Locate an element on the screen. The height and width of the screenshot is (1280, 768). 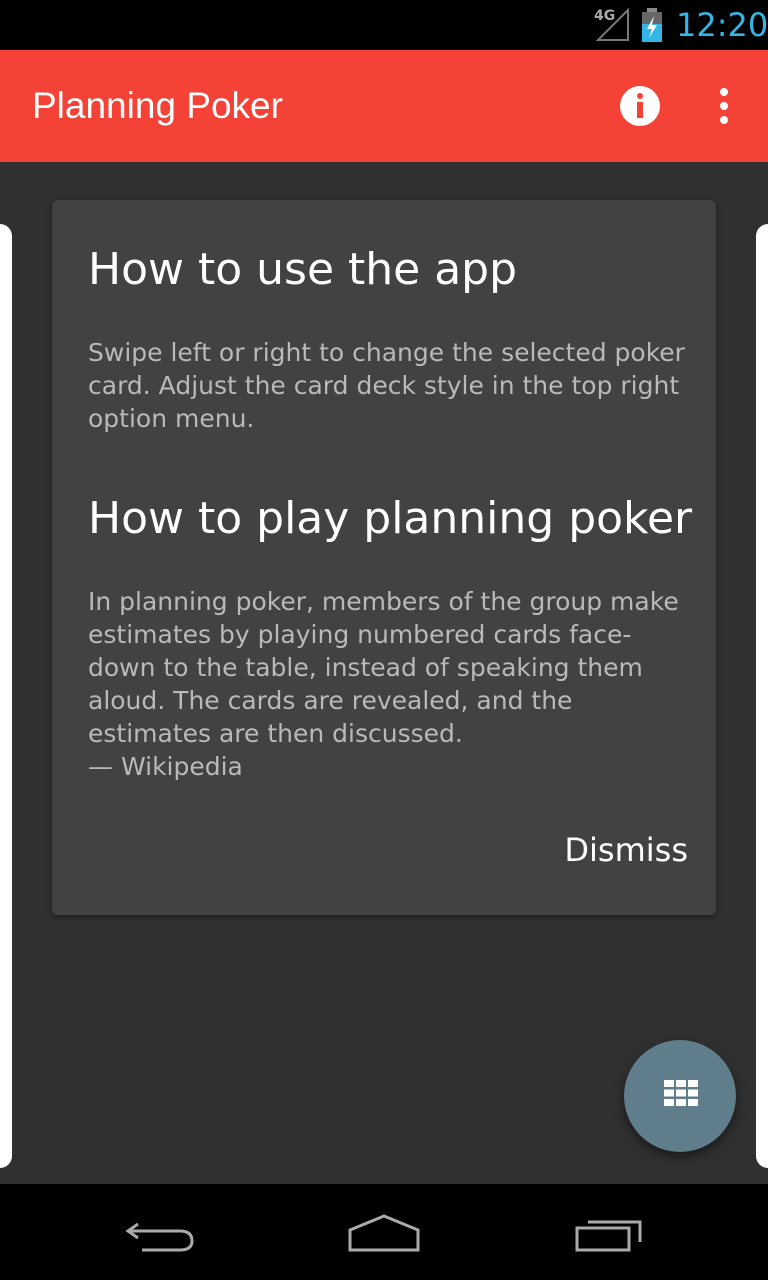
status-time: 12:20 is located at coordinates (722, 25).